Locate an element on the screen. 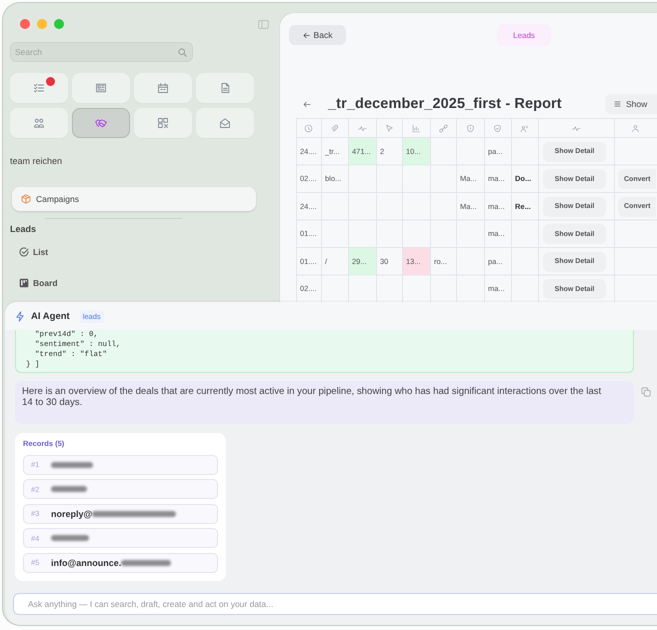 Image resolution: width=657 pixels, height=630 pixels. card-tile-button is located at coordinates (101, 88).